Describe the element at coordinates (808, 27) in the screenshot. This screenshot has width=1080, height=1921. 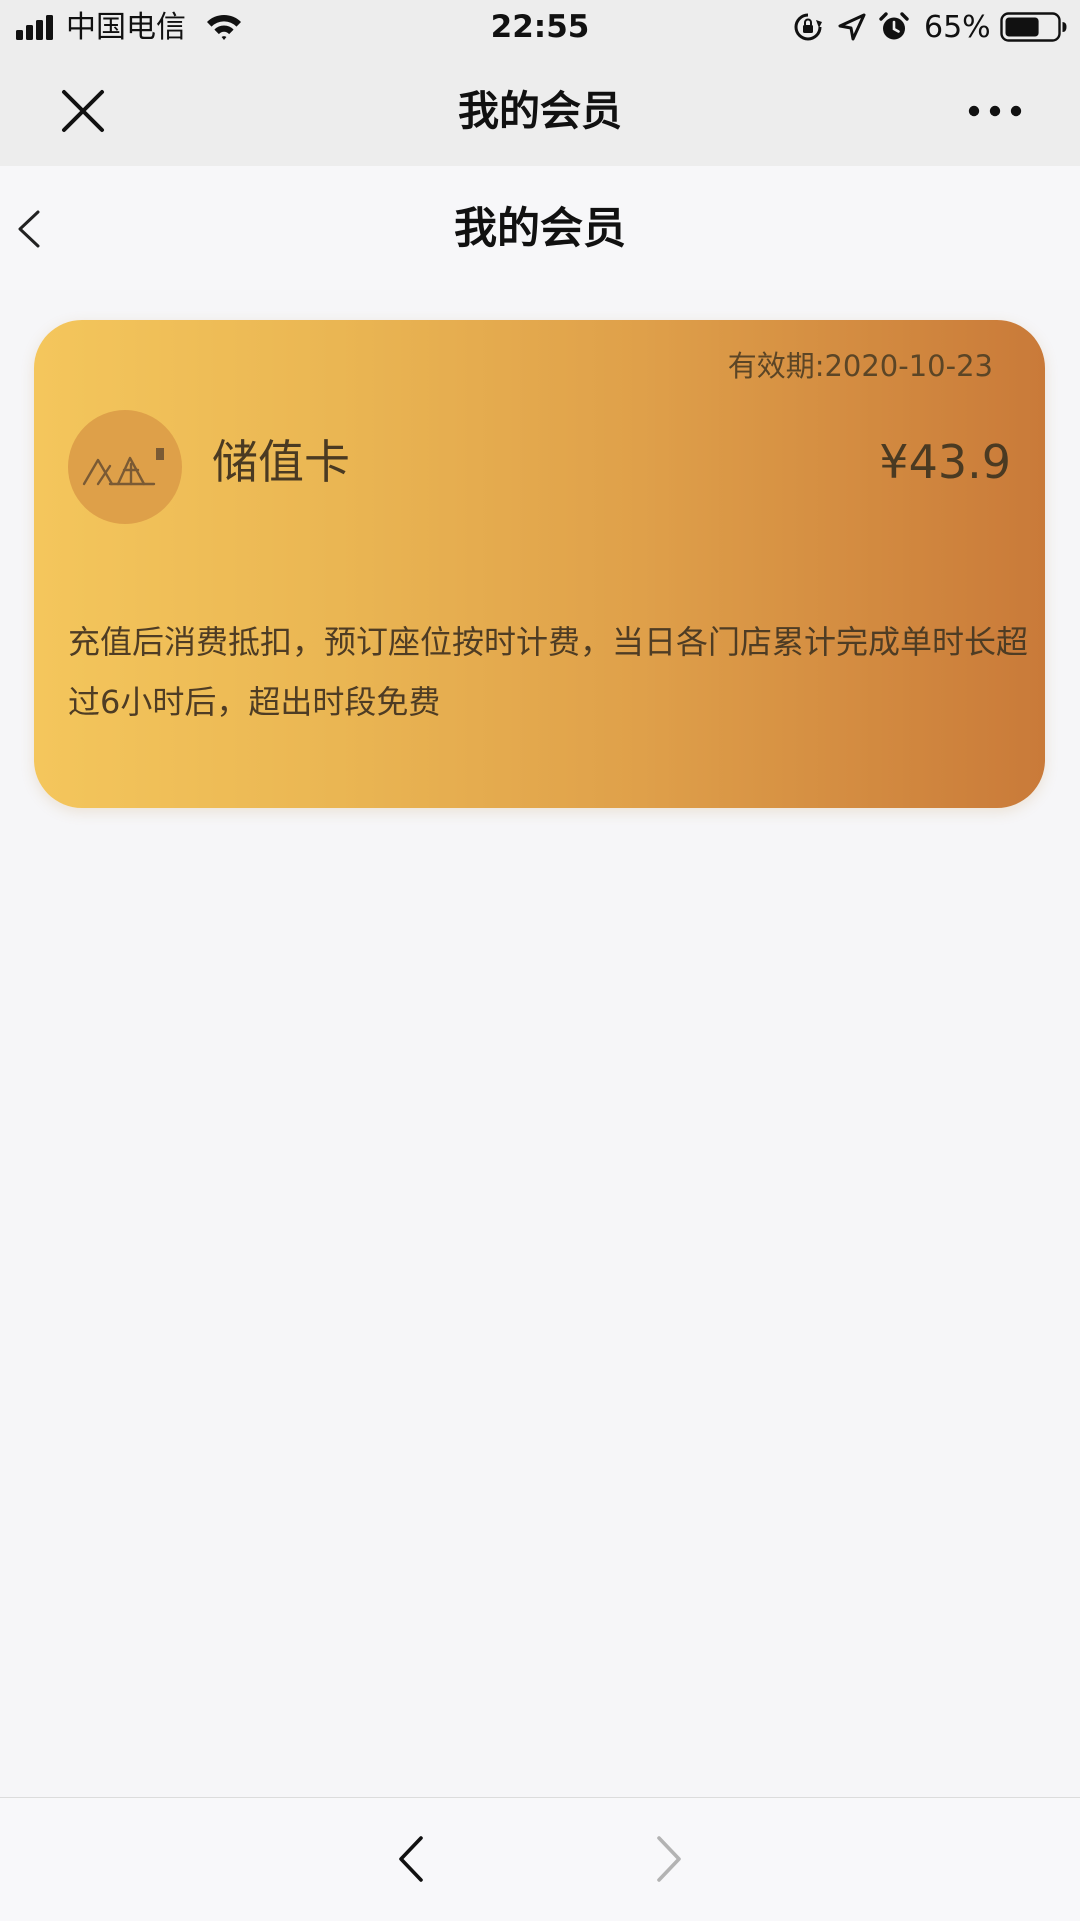
I see `orientation-lock-icon` at that location.